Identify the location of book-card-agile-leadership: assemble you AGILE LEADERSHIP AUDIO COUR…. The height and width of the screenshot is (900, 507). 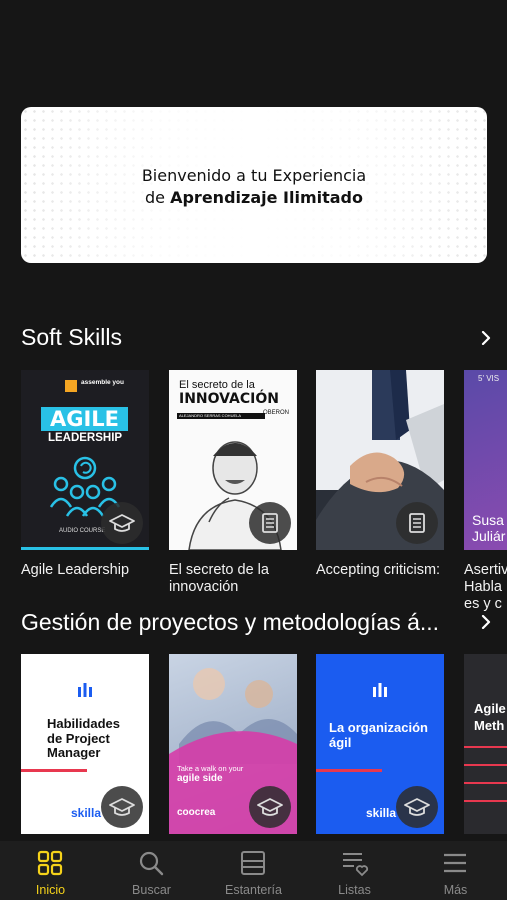
(85, 460).